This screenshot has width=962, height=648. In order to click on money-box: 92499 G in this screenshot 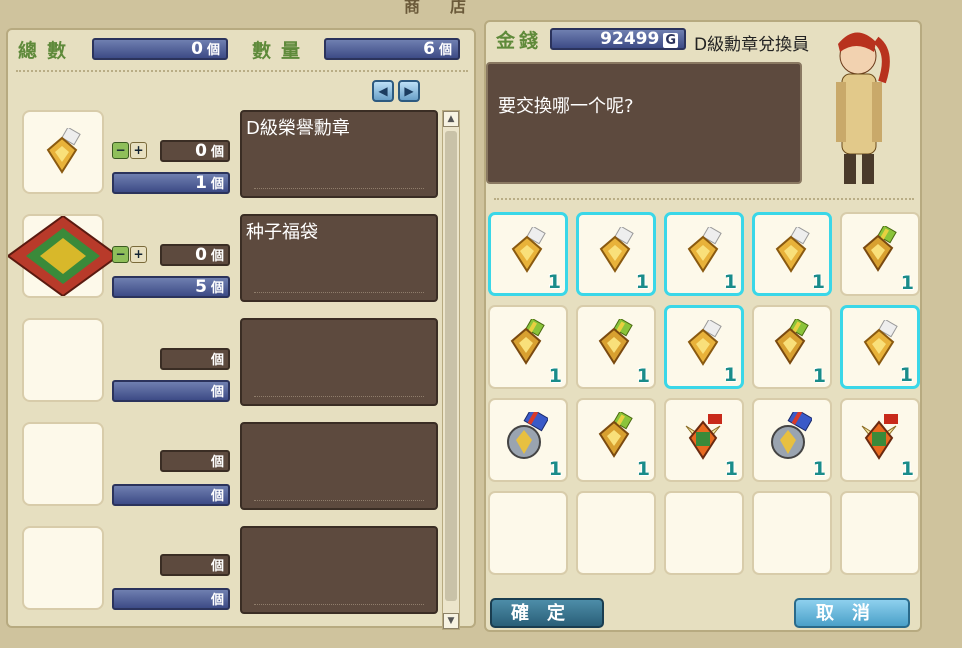, I will do `click(618, 39)`.